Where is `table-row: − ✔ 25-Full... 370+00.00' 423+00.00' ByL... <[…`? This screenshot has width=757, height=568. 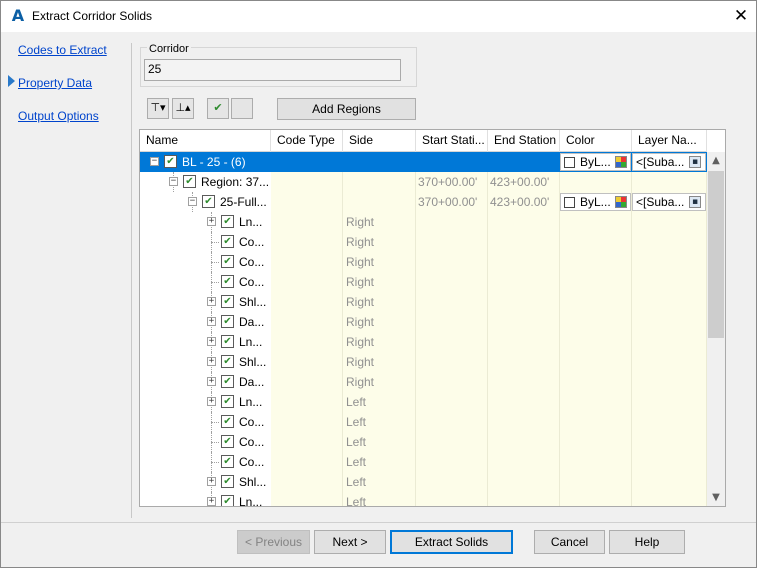 table-row: − ✔ 25-Full... 370+00.00' 423+00.00' ByL... <[… is located at coordinates (423, 202).